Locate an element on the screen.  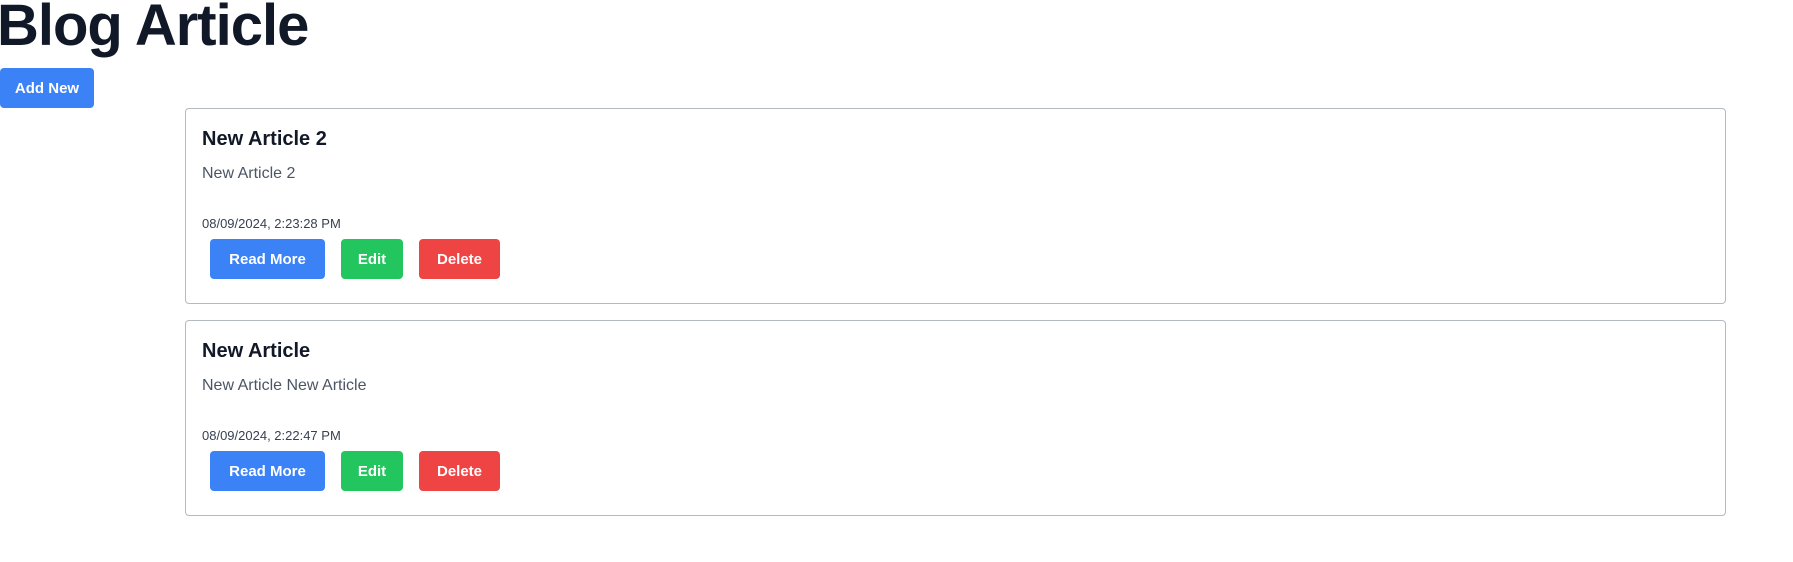
article-date: 08/09/2024, 2:23:28 PM is located at coordinates (271, 223).